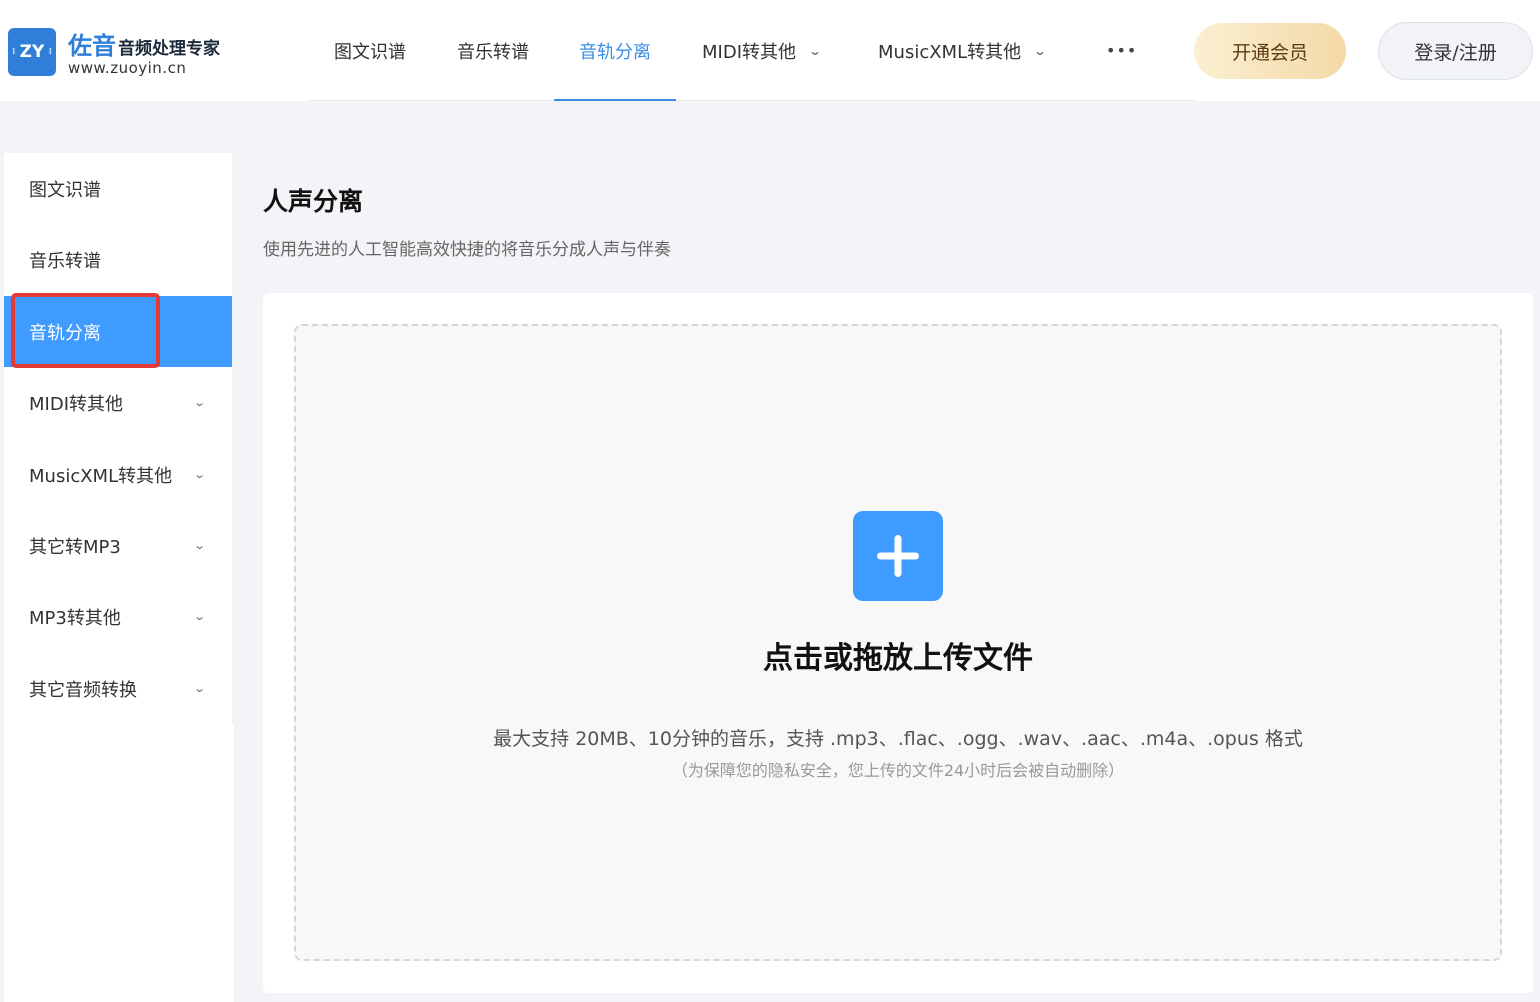 Image resolution: width=1540 pixels, height=1002 pixels. I want to click on login-register-button: 登录/注册, so click(1455, 51).